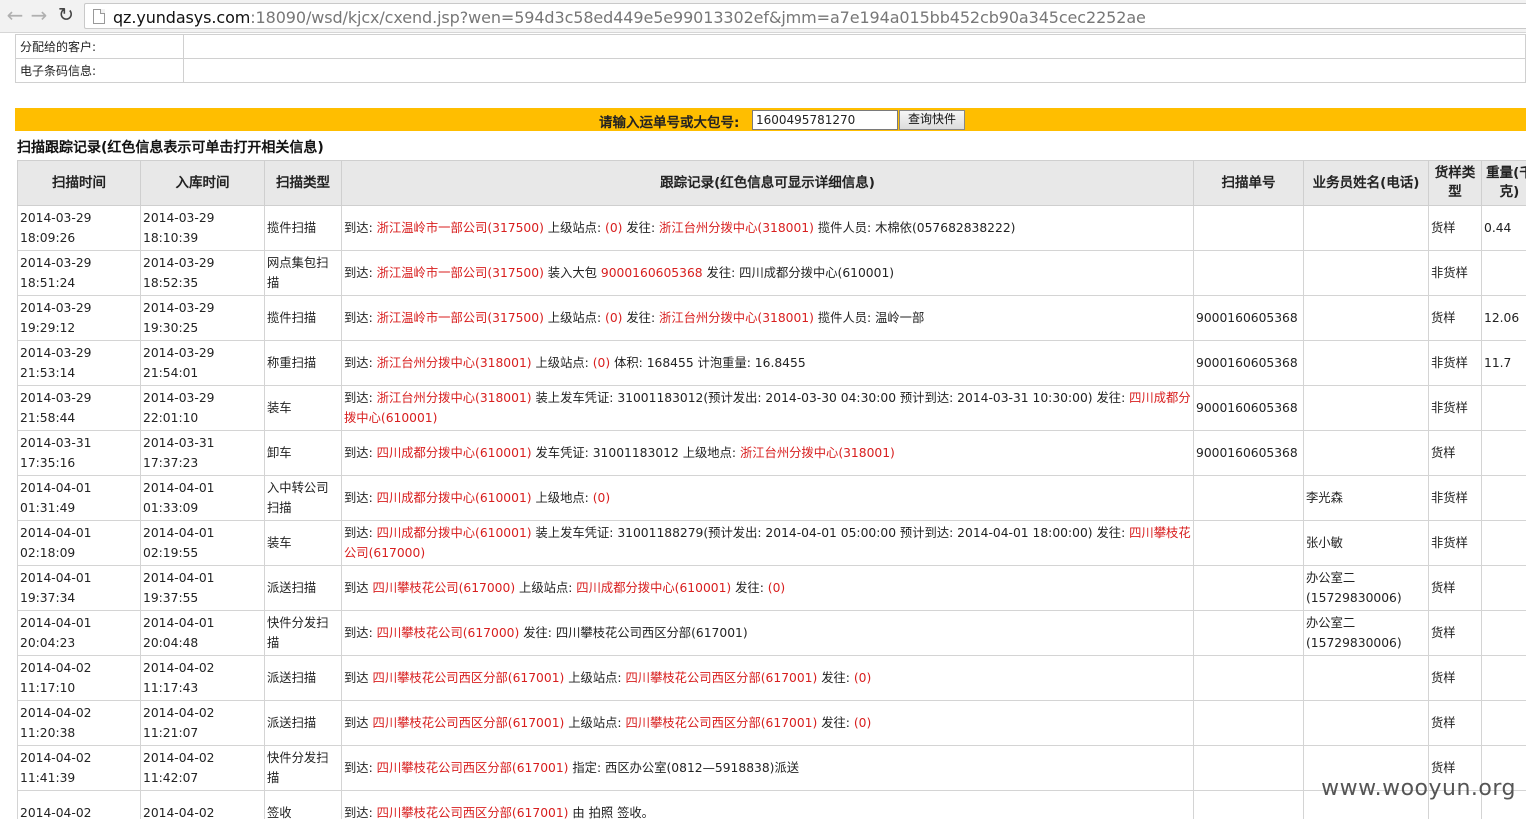  Describe the element at coordinates (1503, 228) in the screenshot. I see `weight-cell: 0.44` at that location.